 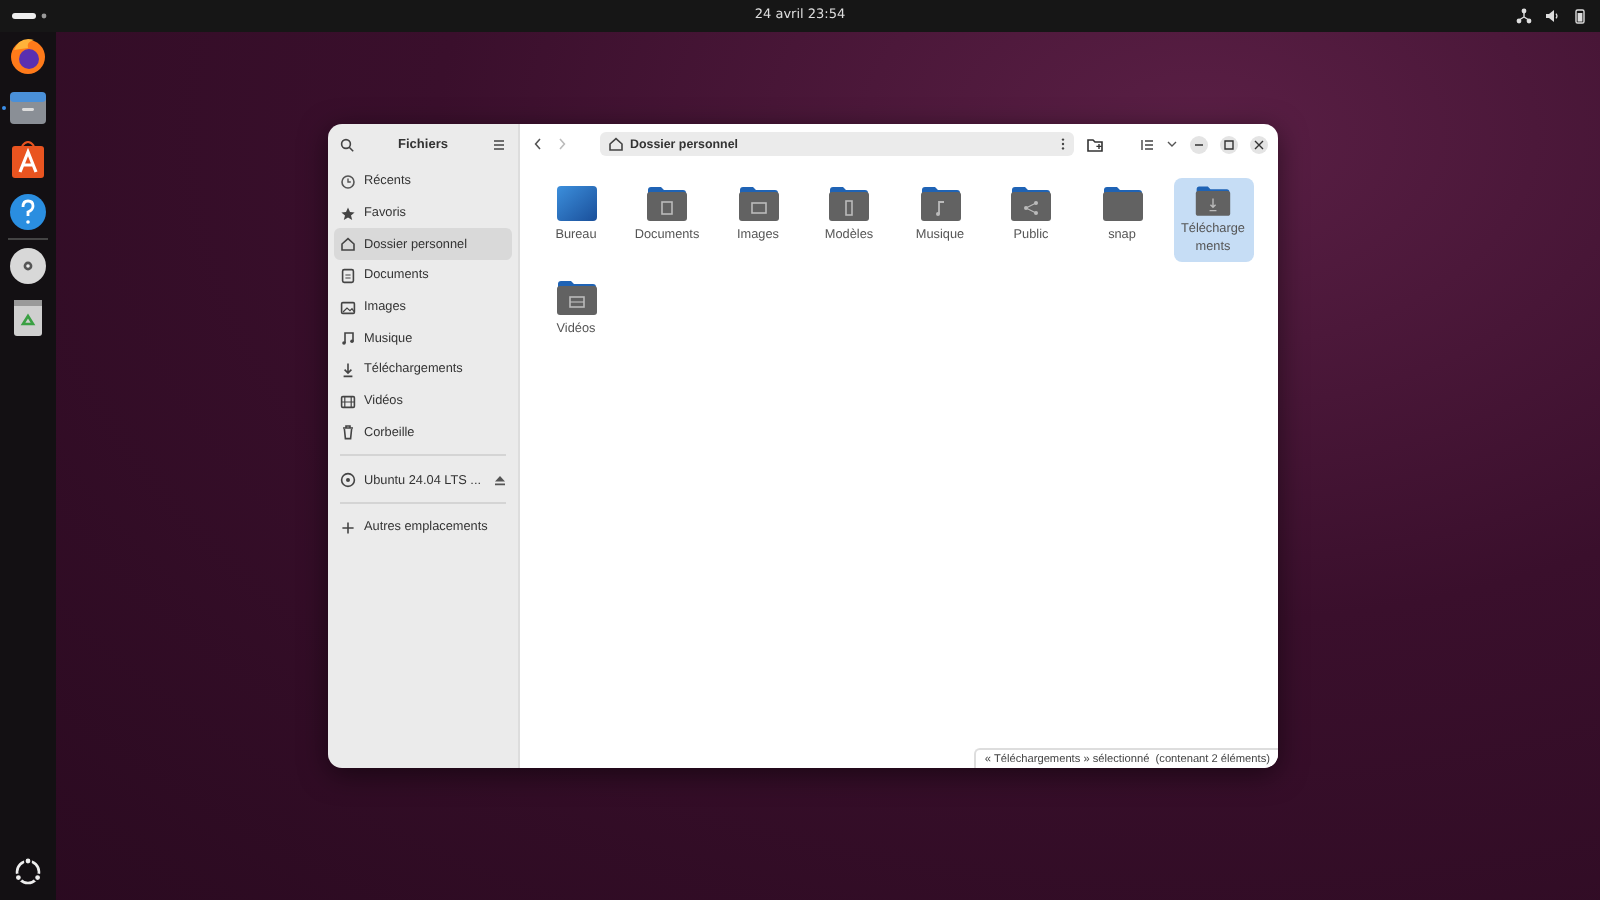 I want to click on help-icon, so click(x=28, y=212).